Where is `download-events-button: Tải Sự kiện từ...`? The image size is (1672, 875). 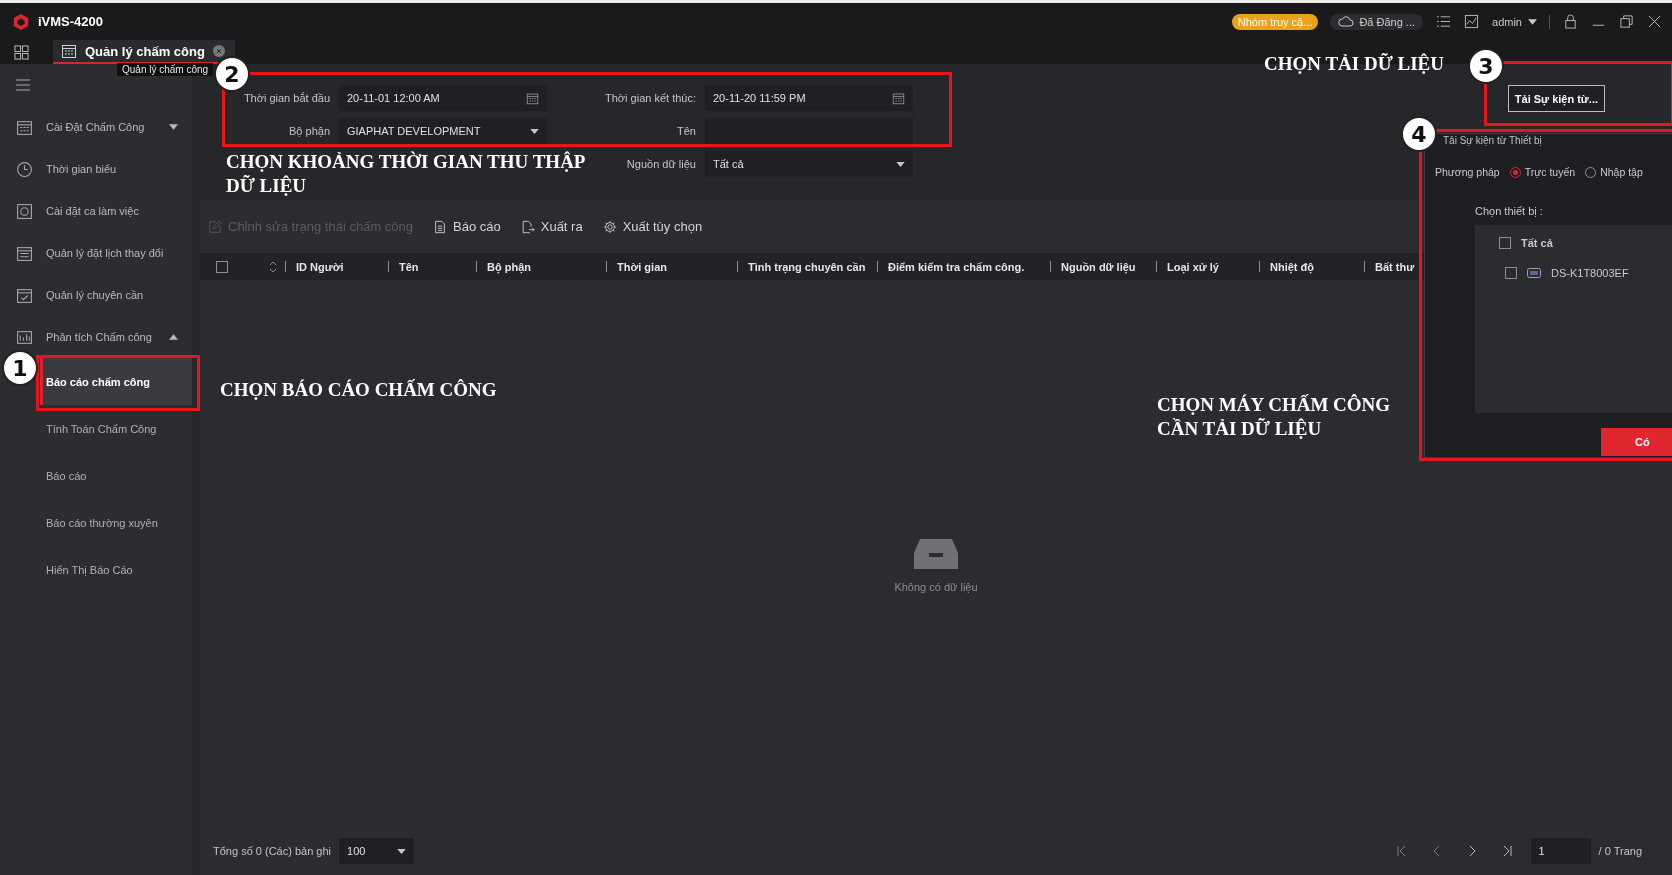
download-events-button: Tải Sự kiện từ... is located at coordinates (1556, 98).